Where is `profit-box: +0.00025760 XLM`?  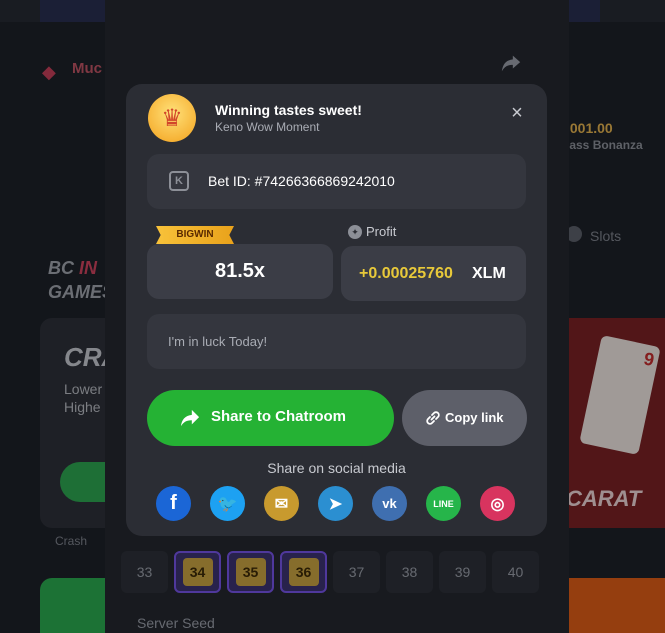
profit-box: +0.00025760 XLM is located at coordinates (433, 273).